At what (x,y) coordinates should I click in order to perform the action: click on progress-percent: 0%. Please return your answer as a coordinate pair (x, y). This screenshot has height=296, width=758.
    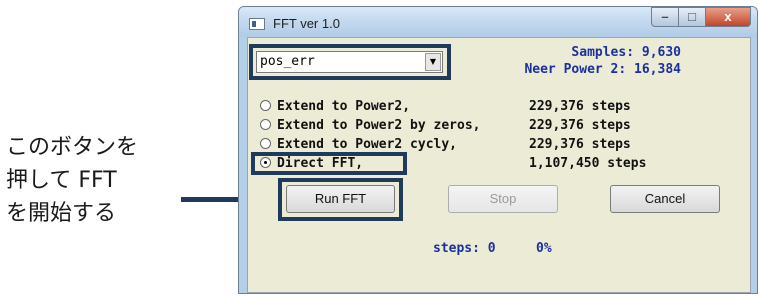
    Looking at the image, I should click on (544, 248).